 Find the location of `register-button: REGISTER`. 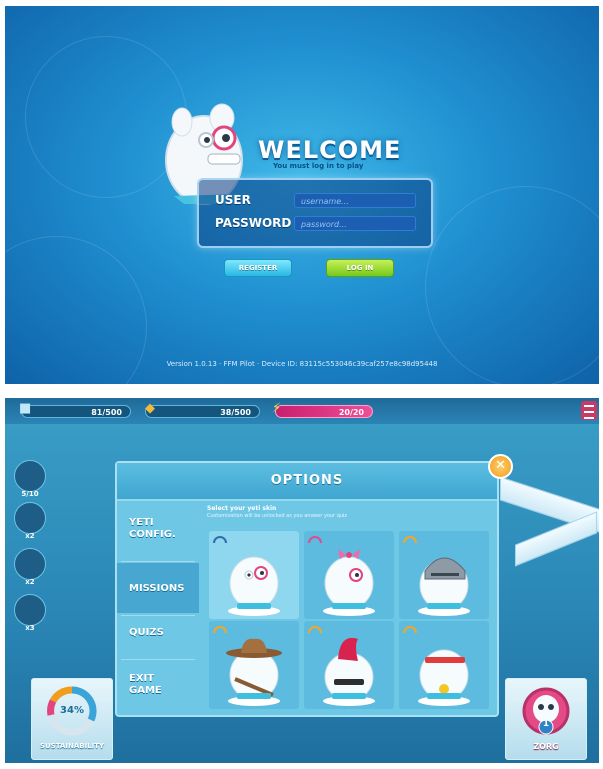

register-button: REGISTER is located at coordinates (258, 268).